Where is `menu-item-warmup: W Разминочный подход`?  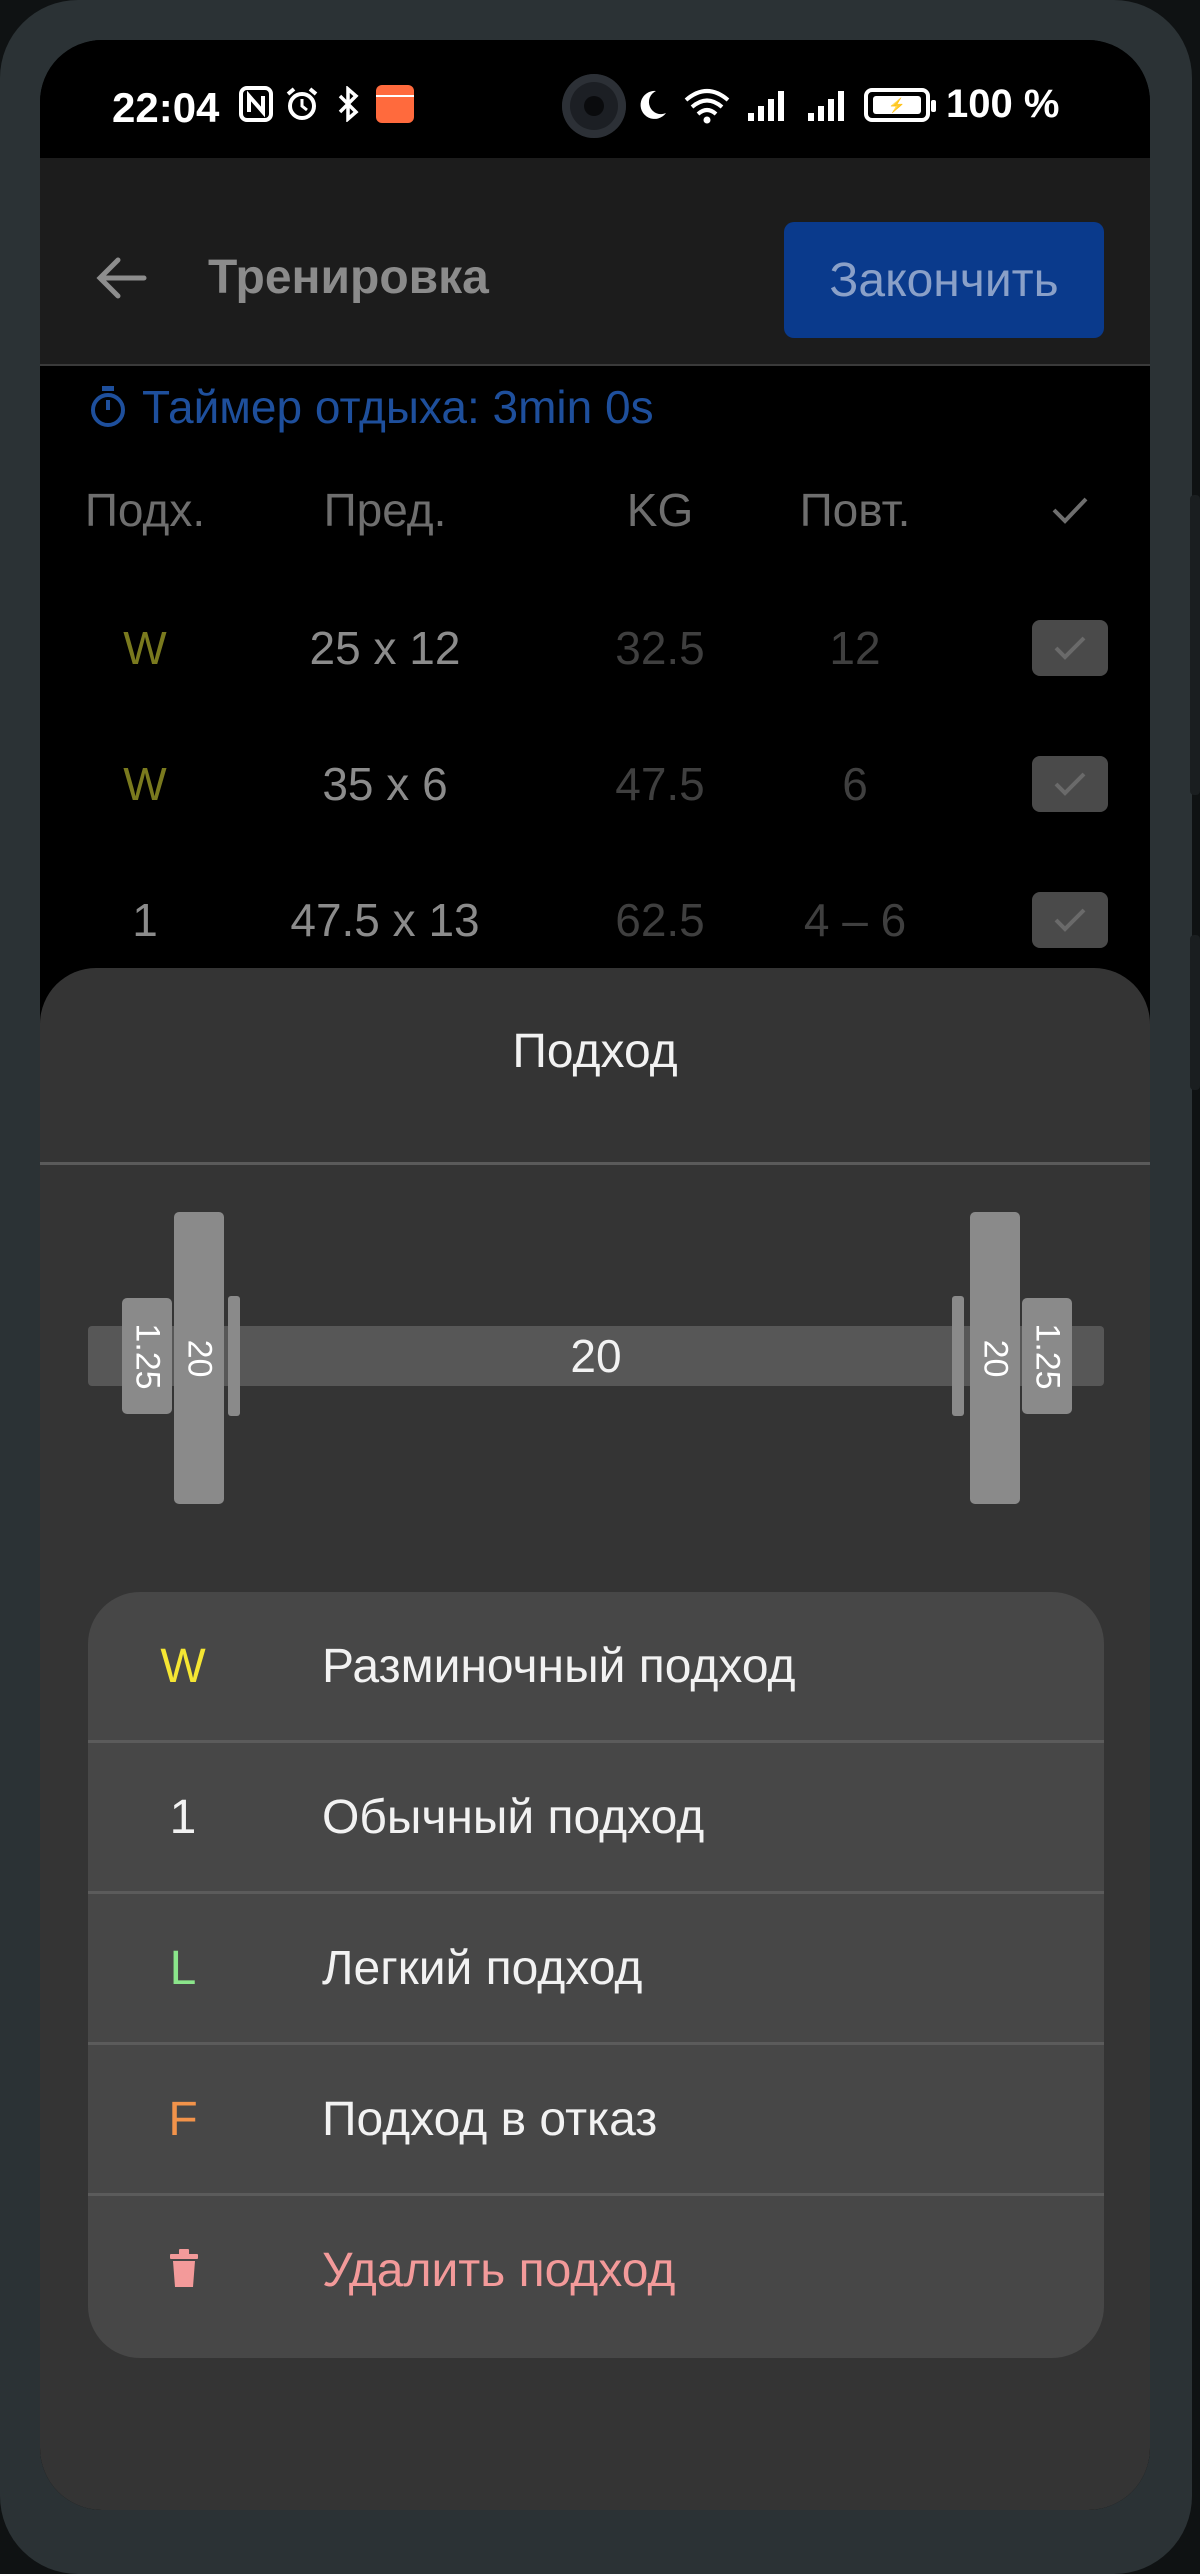 menu-item-warmup: W Разминочный подход is located at coordinates (596, 1667).